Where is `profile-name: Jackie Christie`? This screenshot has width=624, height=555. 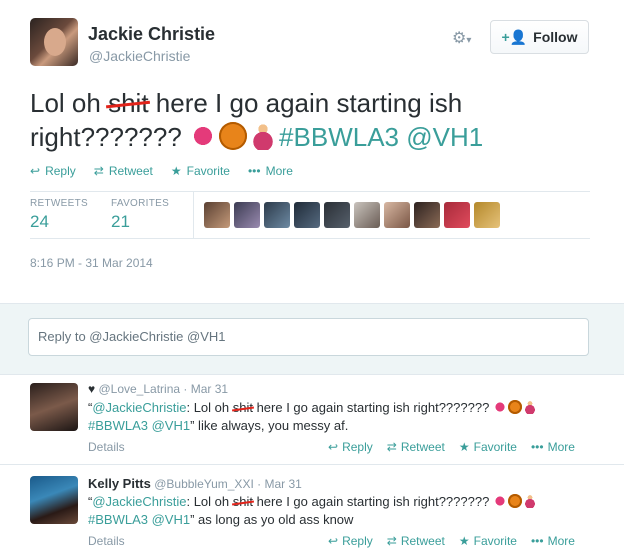
profile-name: Jackie Christie is located at coordinates (151, 34).